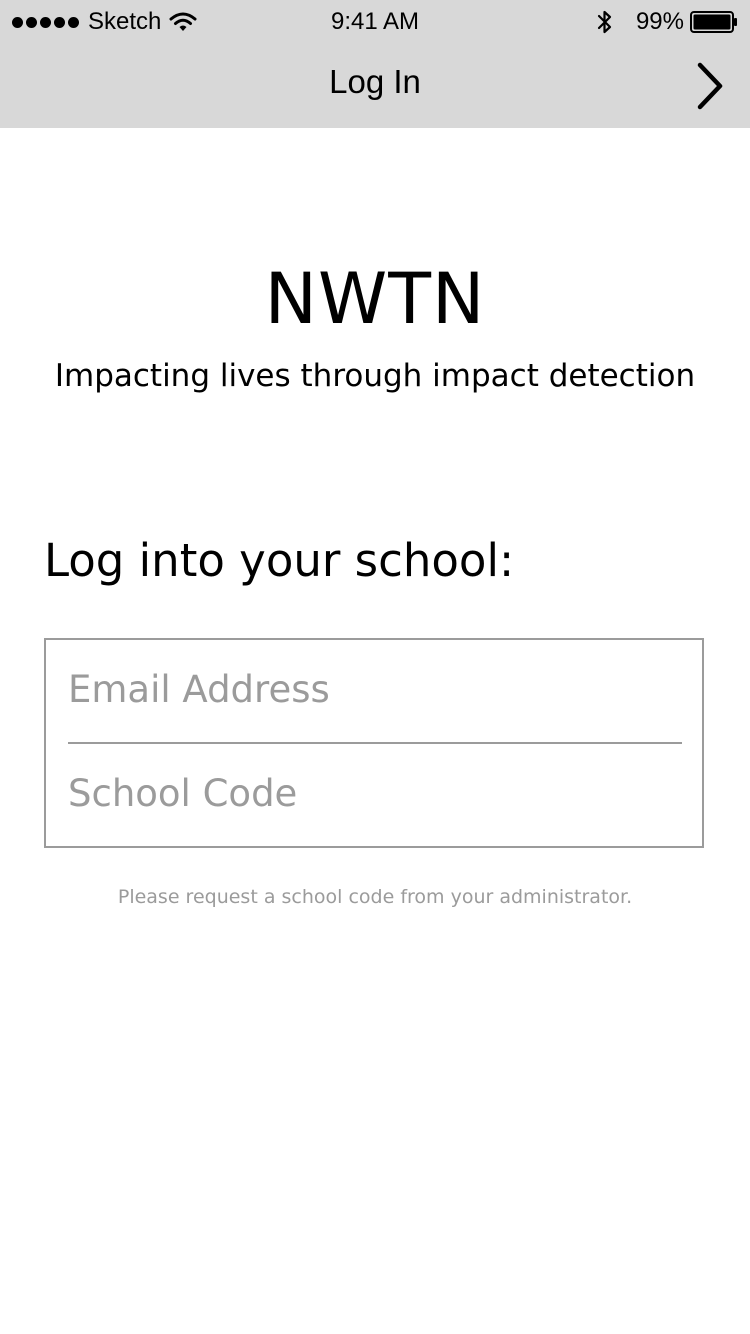 This screenshot has width=750, height=1334. I want to click on status-right: 99%, so click(667, 22).